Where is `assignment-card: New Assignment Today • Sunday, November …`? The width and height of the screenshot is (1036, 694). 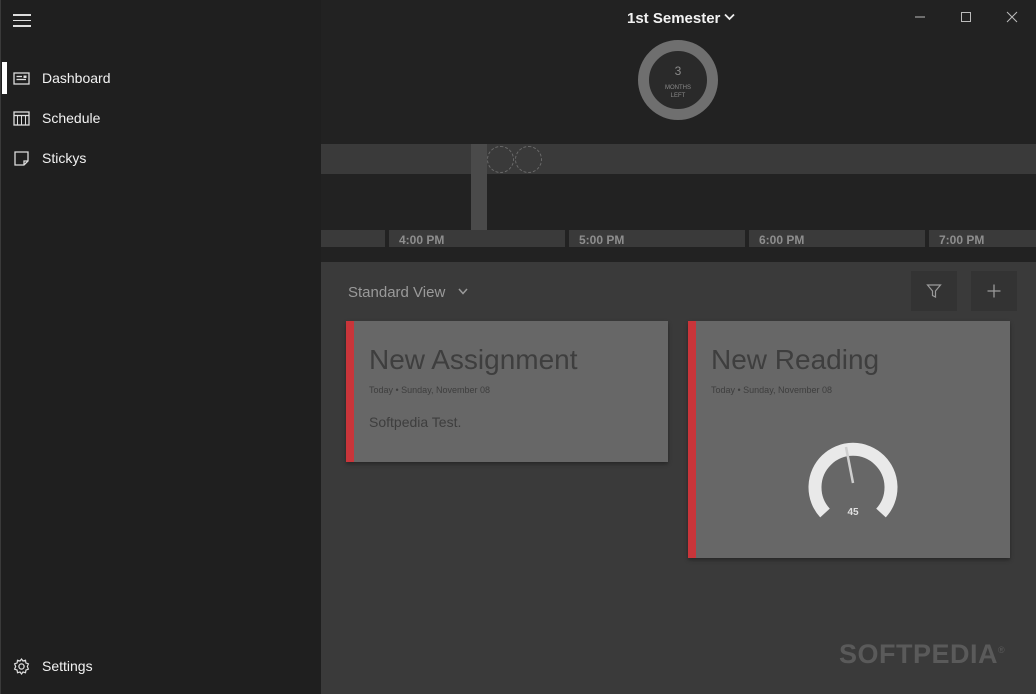 assignment-card: New Assignment Today • Sunday, November … is located at coordinates (507, 391).